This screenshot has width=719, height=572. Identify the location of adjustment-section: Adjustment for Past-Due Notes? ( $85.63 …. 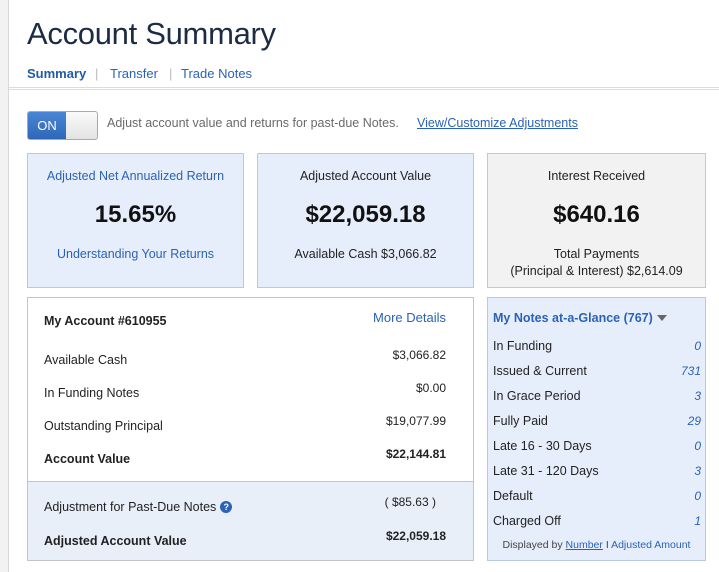
(250, 521).